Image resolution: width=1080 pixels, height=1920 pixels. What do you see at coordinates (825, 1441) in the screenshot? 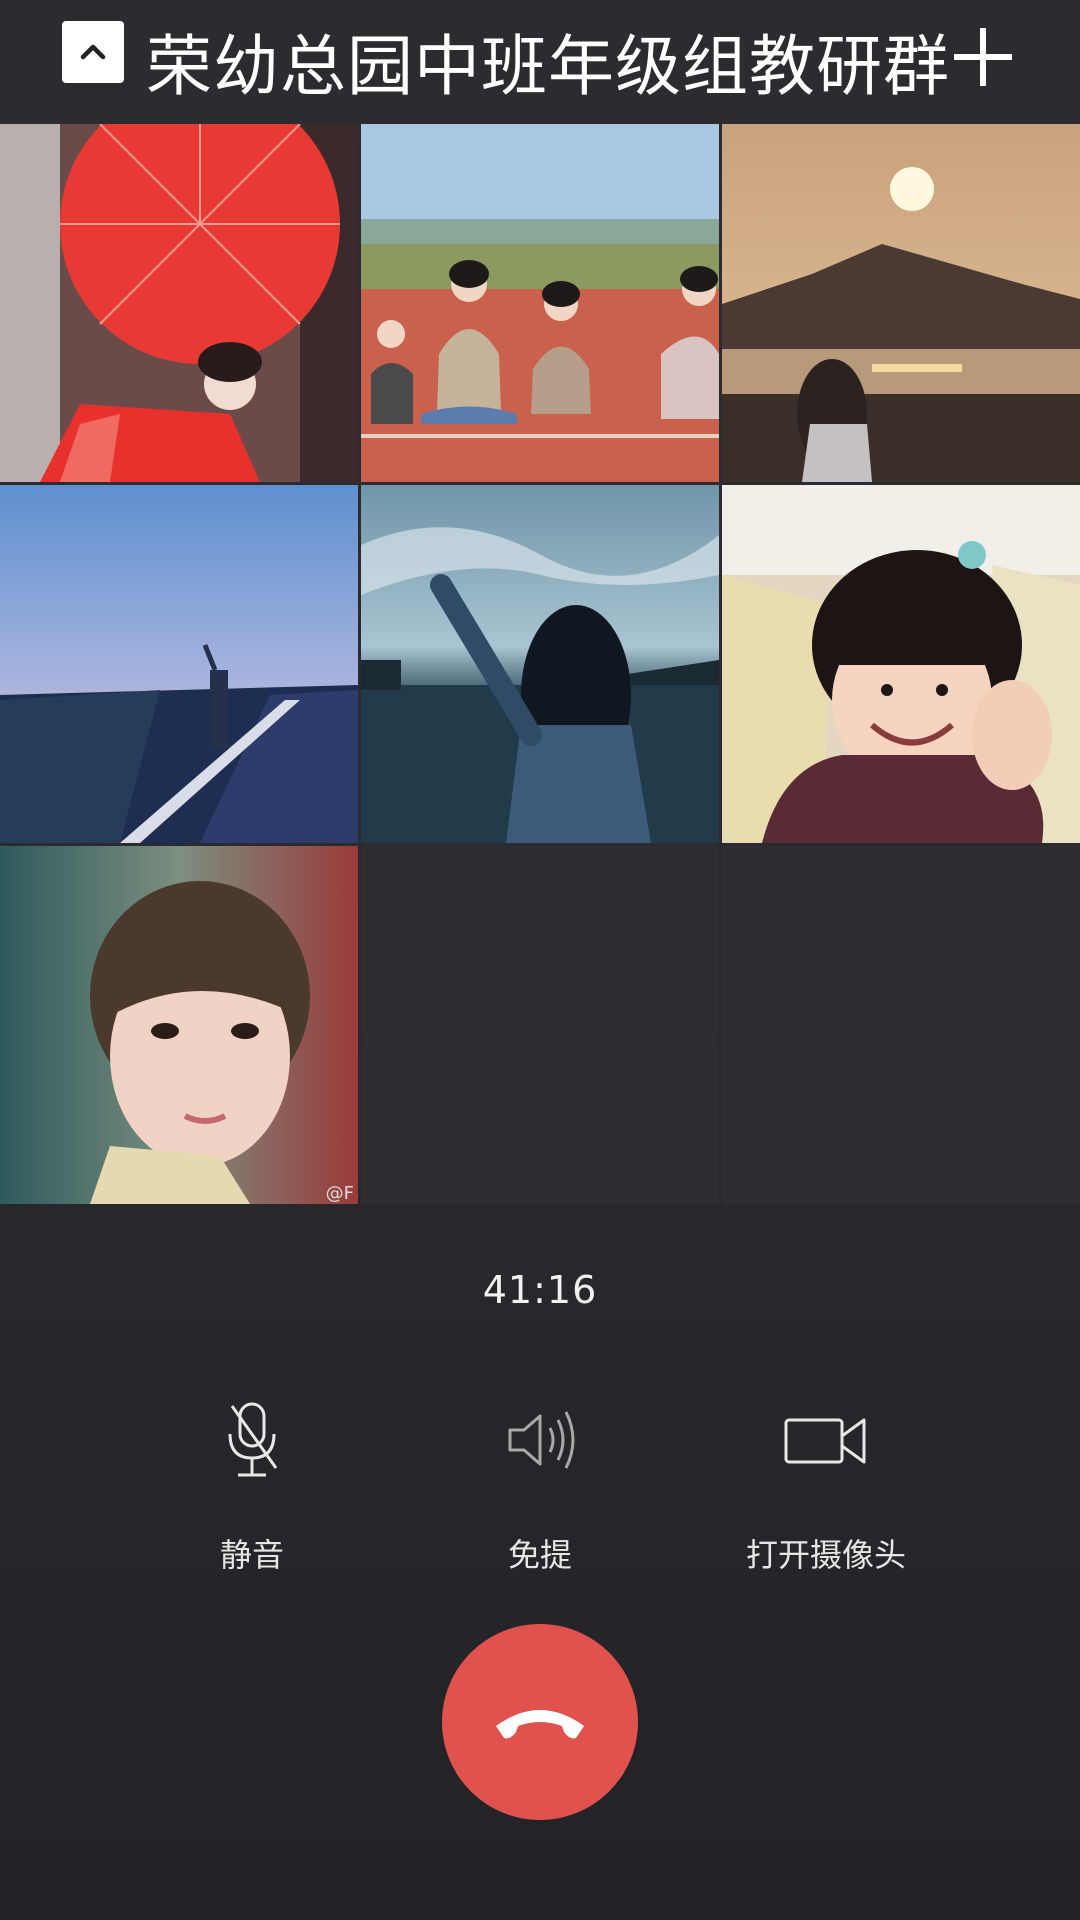
I see `video-camera-icon` at bounding box center [825, 1441].